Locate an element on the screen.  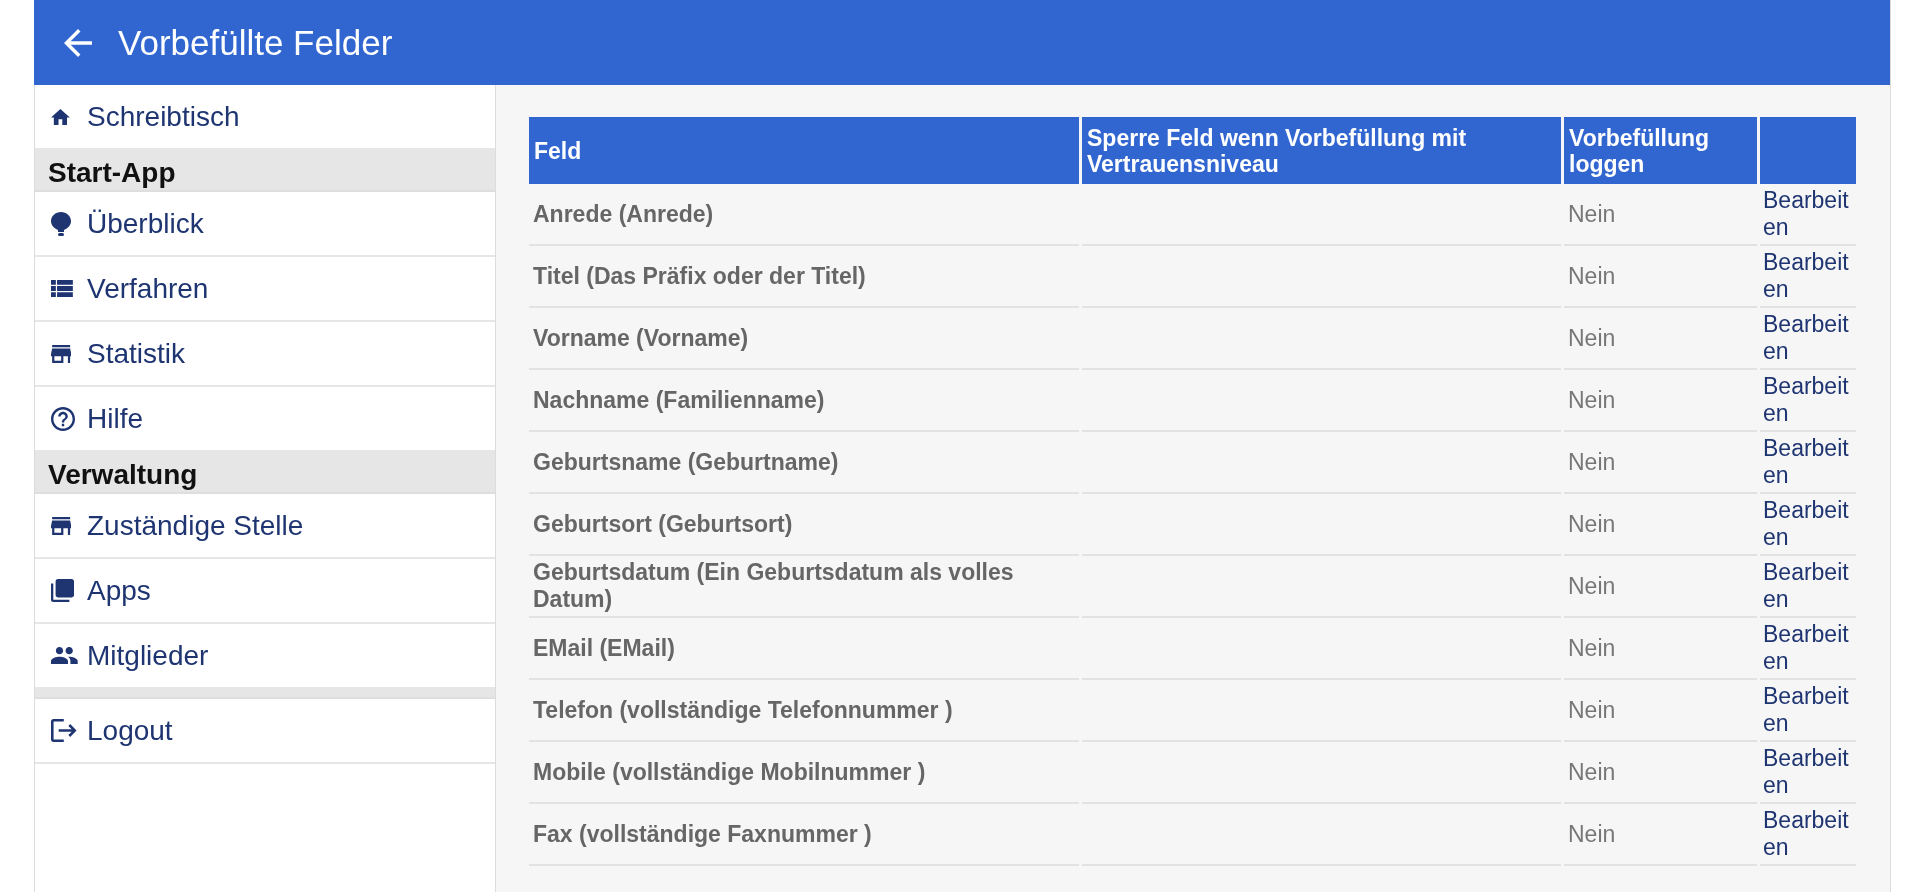
people-icon is located at coordinates (64, 655).